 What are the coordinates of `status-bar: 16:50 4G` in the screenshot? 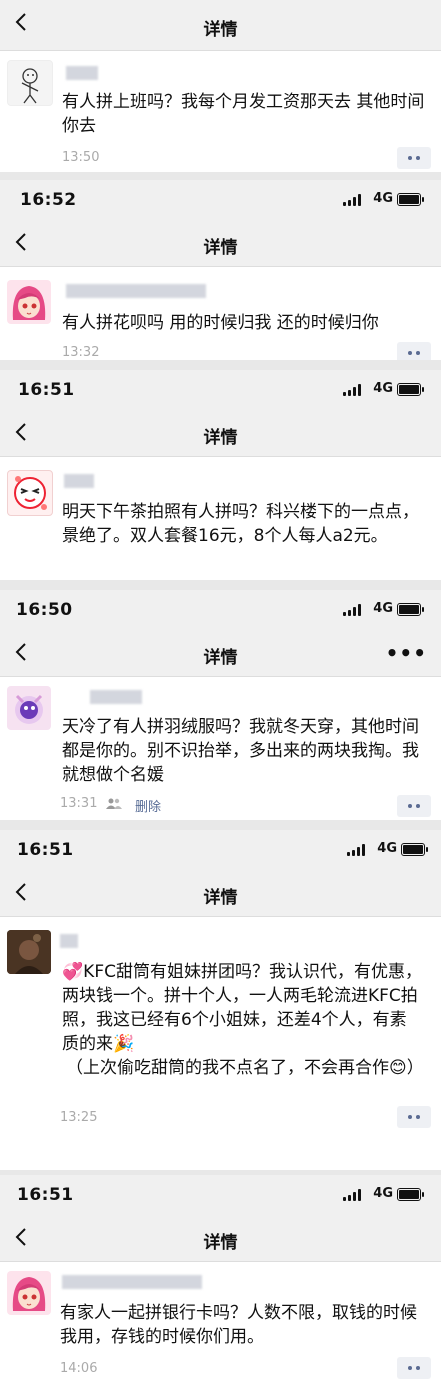 It's located at (220, 610).